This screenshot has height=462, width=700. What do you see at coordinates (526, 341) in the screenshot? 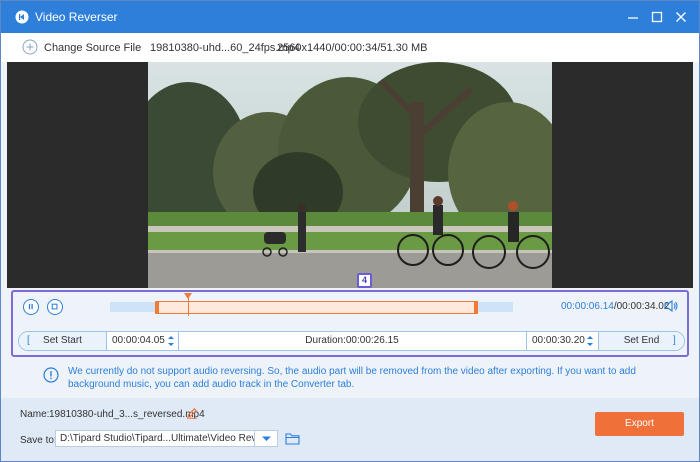
I see `divider` at bounding box center [526, 341].